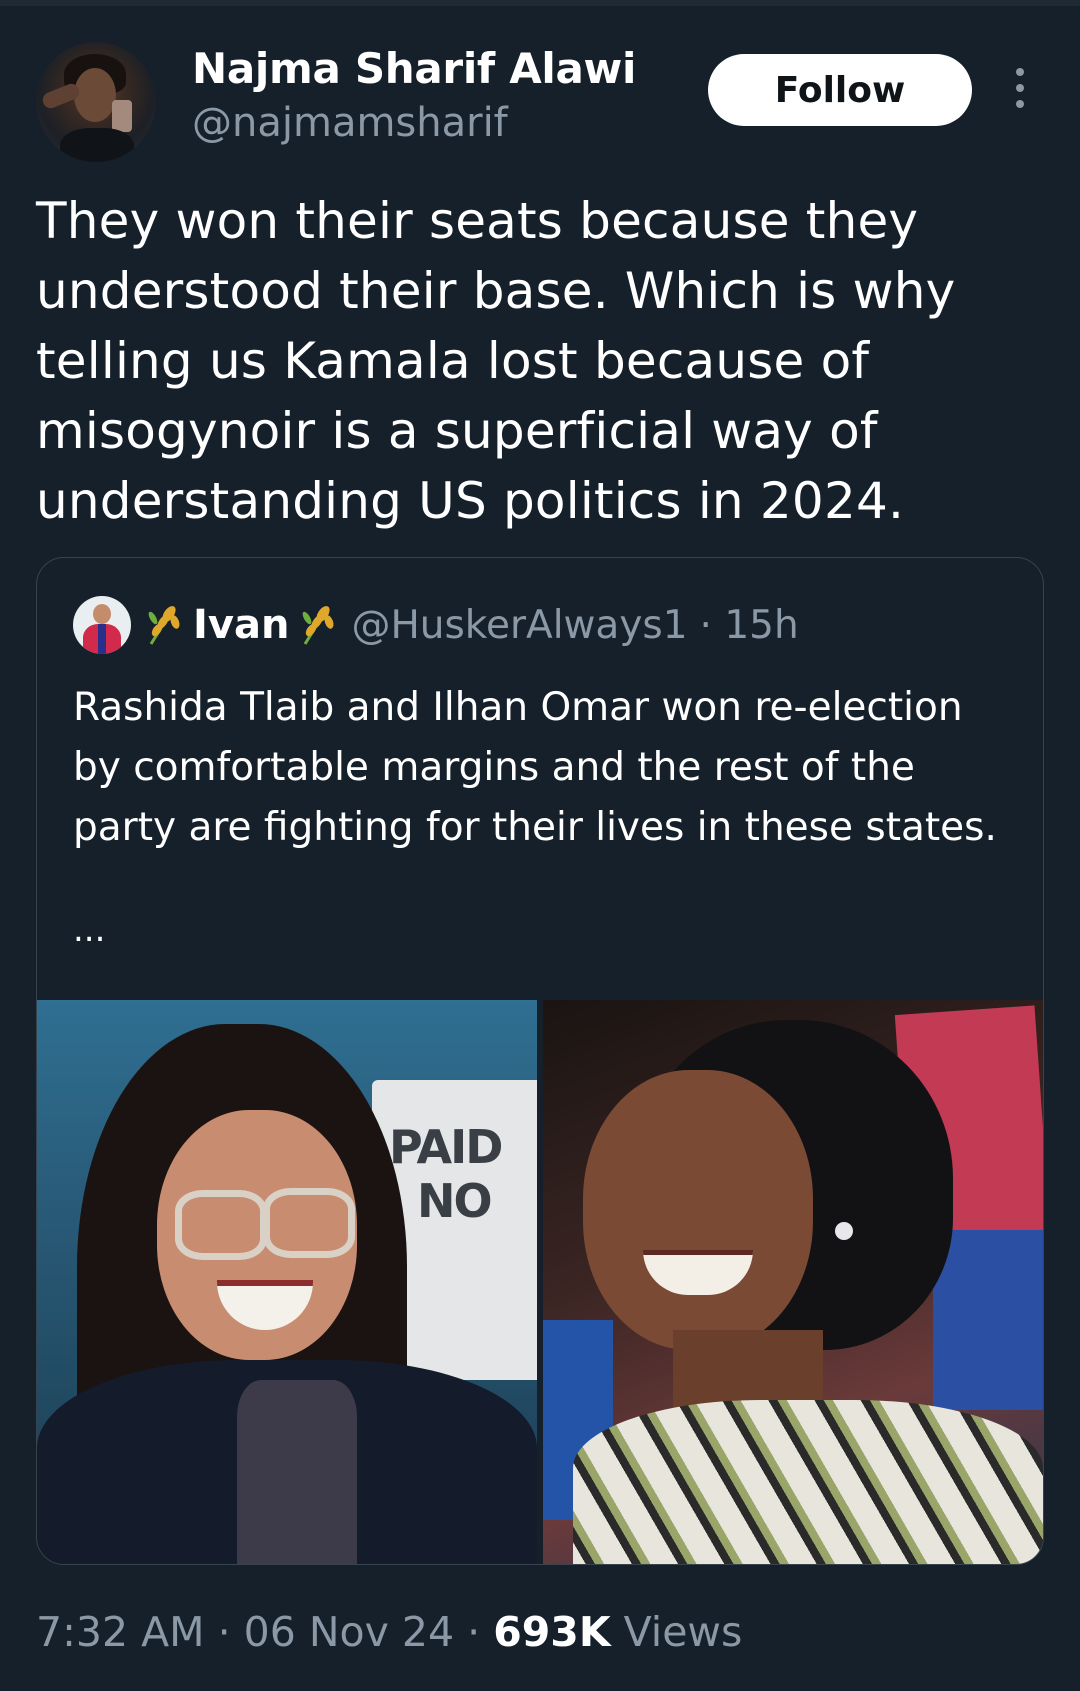 The image size is (1080, 1691). Describe the element at coordinates (350, 123) in the screenshot. I see `author-handle: @najmamsharif` at that location.